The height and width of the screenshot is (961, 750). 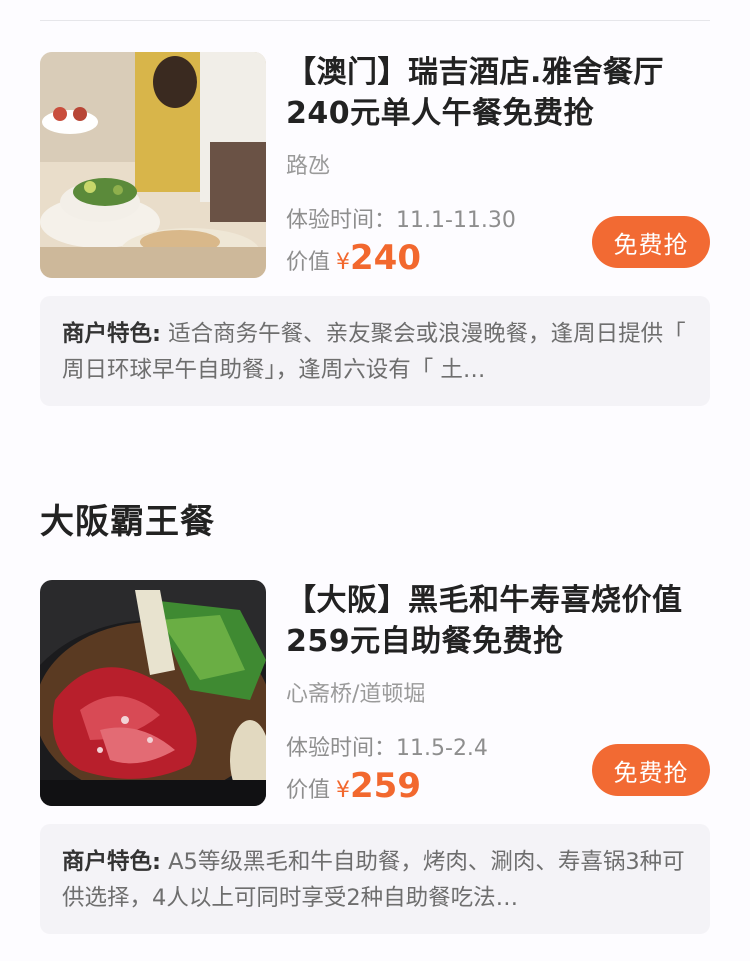 What do you see at coordinates (498, 621) in the screenshot?
I see `deal-title: 【大阪】黑毛和牛寿喜烧价值259元自助餐免费抢` at bounding box center [498, 621].